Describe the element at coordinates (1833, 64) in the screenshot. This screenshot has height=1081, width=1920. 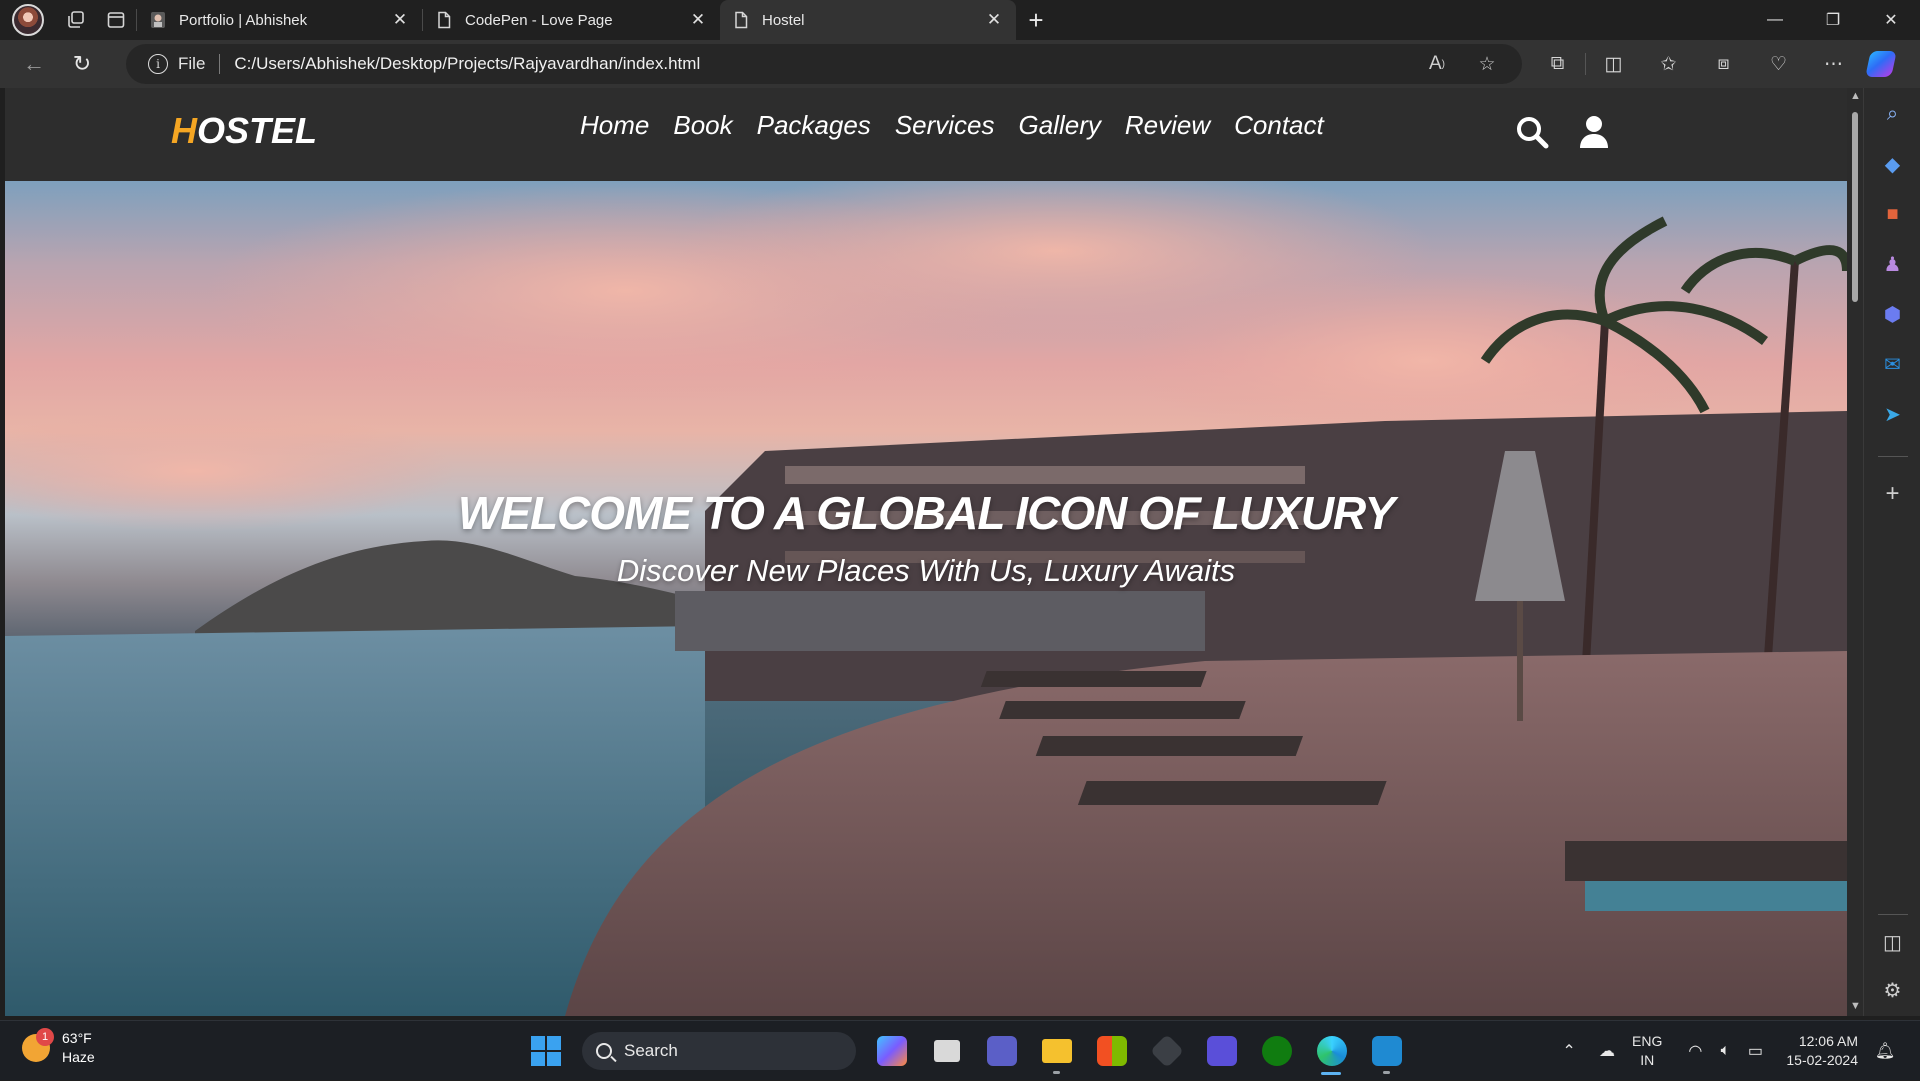
I see `more-menu-icon: ⋯` at that location.